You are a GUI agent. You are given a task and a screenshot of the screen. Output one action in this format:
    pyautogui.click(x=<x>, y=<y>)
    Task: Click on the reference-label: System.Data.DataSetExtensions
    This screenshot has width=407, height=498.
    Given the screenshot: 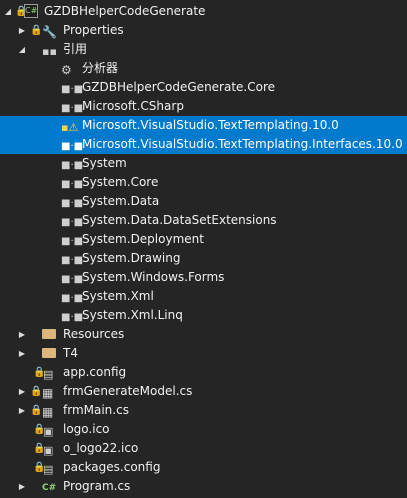 What is the action you would take?
    pyautogui.click(x=179, y=220)
    